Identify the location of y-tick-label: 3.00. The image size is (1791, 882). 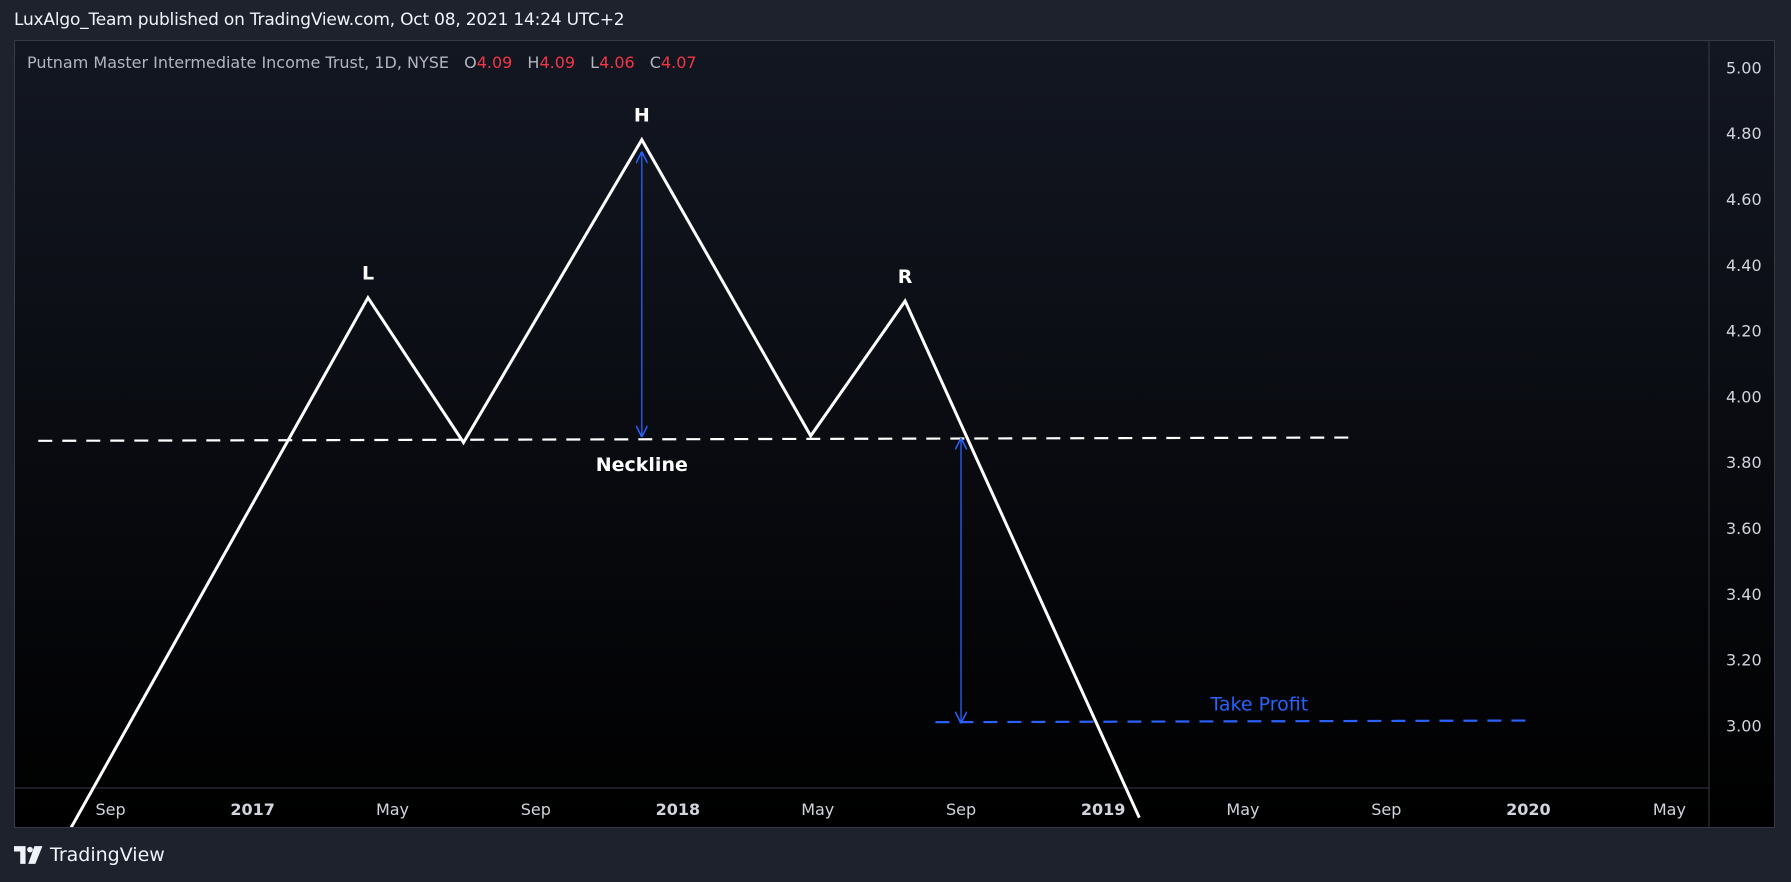
(1744, 725).